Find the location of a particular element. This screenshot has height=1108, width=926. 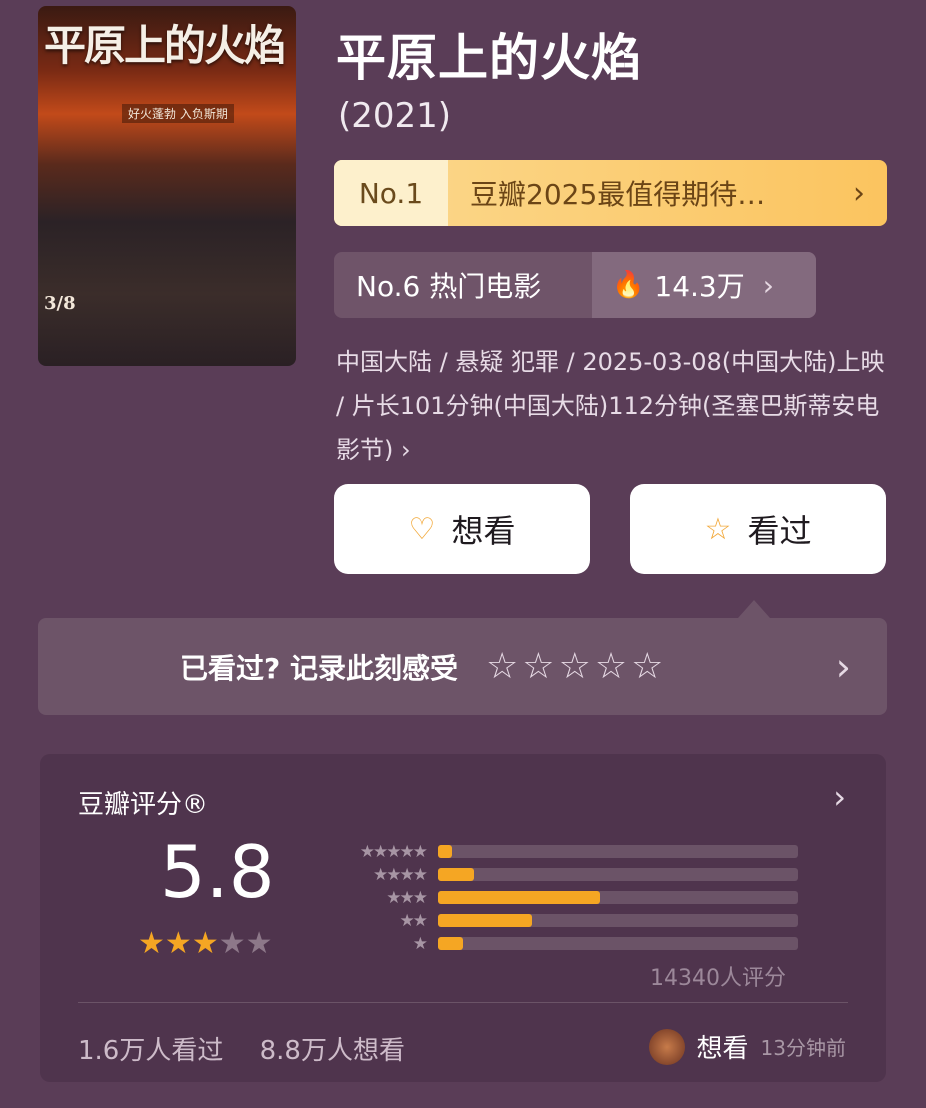

poster-release-mark: 3/8 is located at coordinates (60, 303).